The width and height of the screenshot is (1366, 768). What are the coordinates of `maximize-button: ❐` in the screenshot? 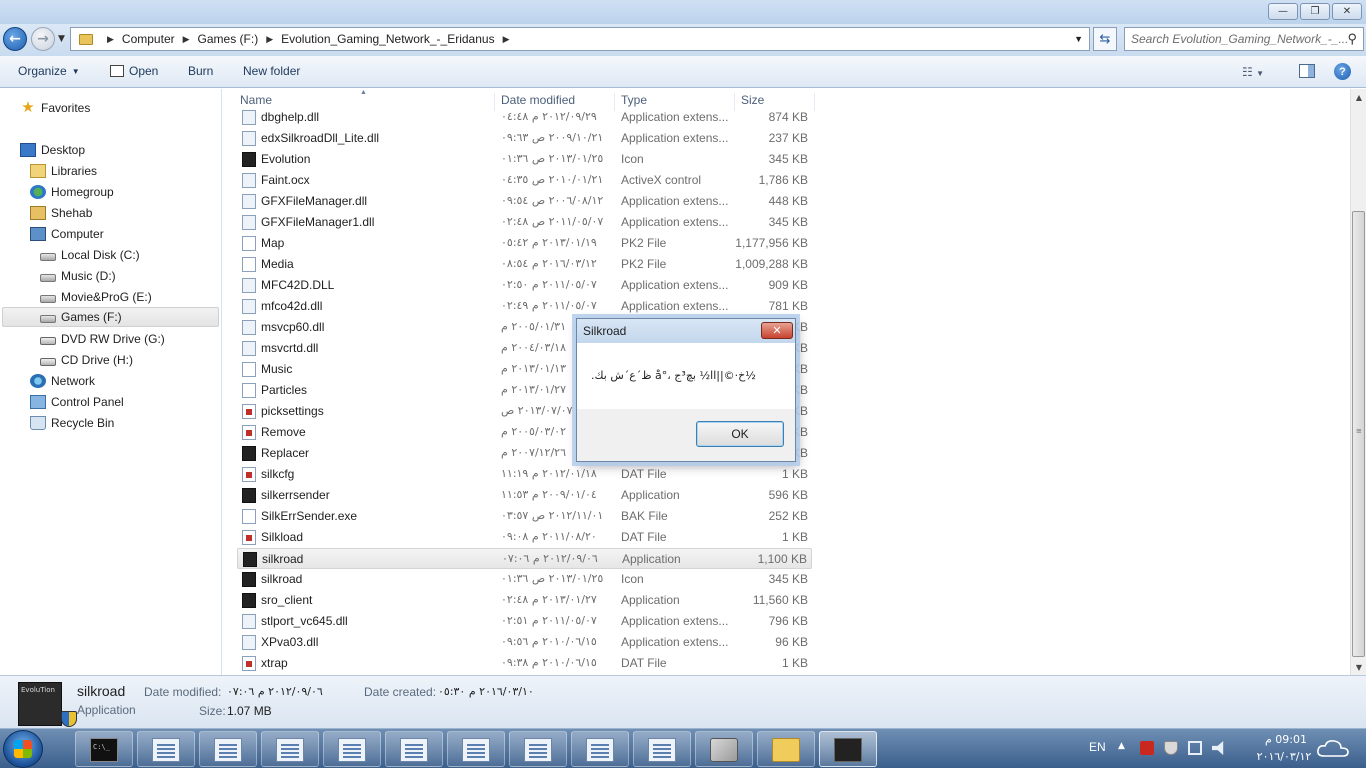 It's located at (1315, 11).